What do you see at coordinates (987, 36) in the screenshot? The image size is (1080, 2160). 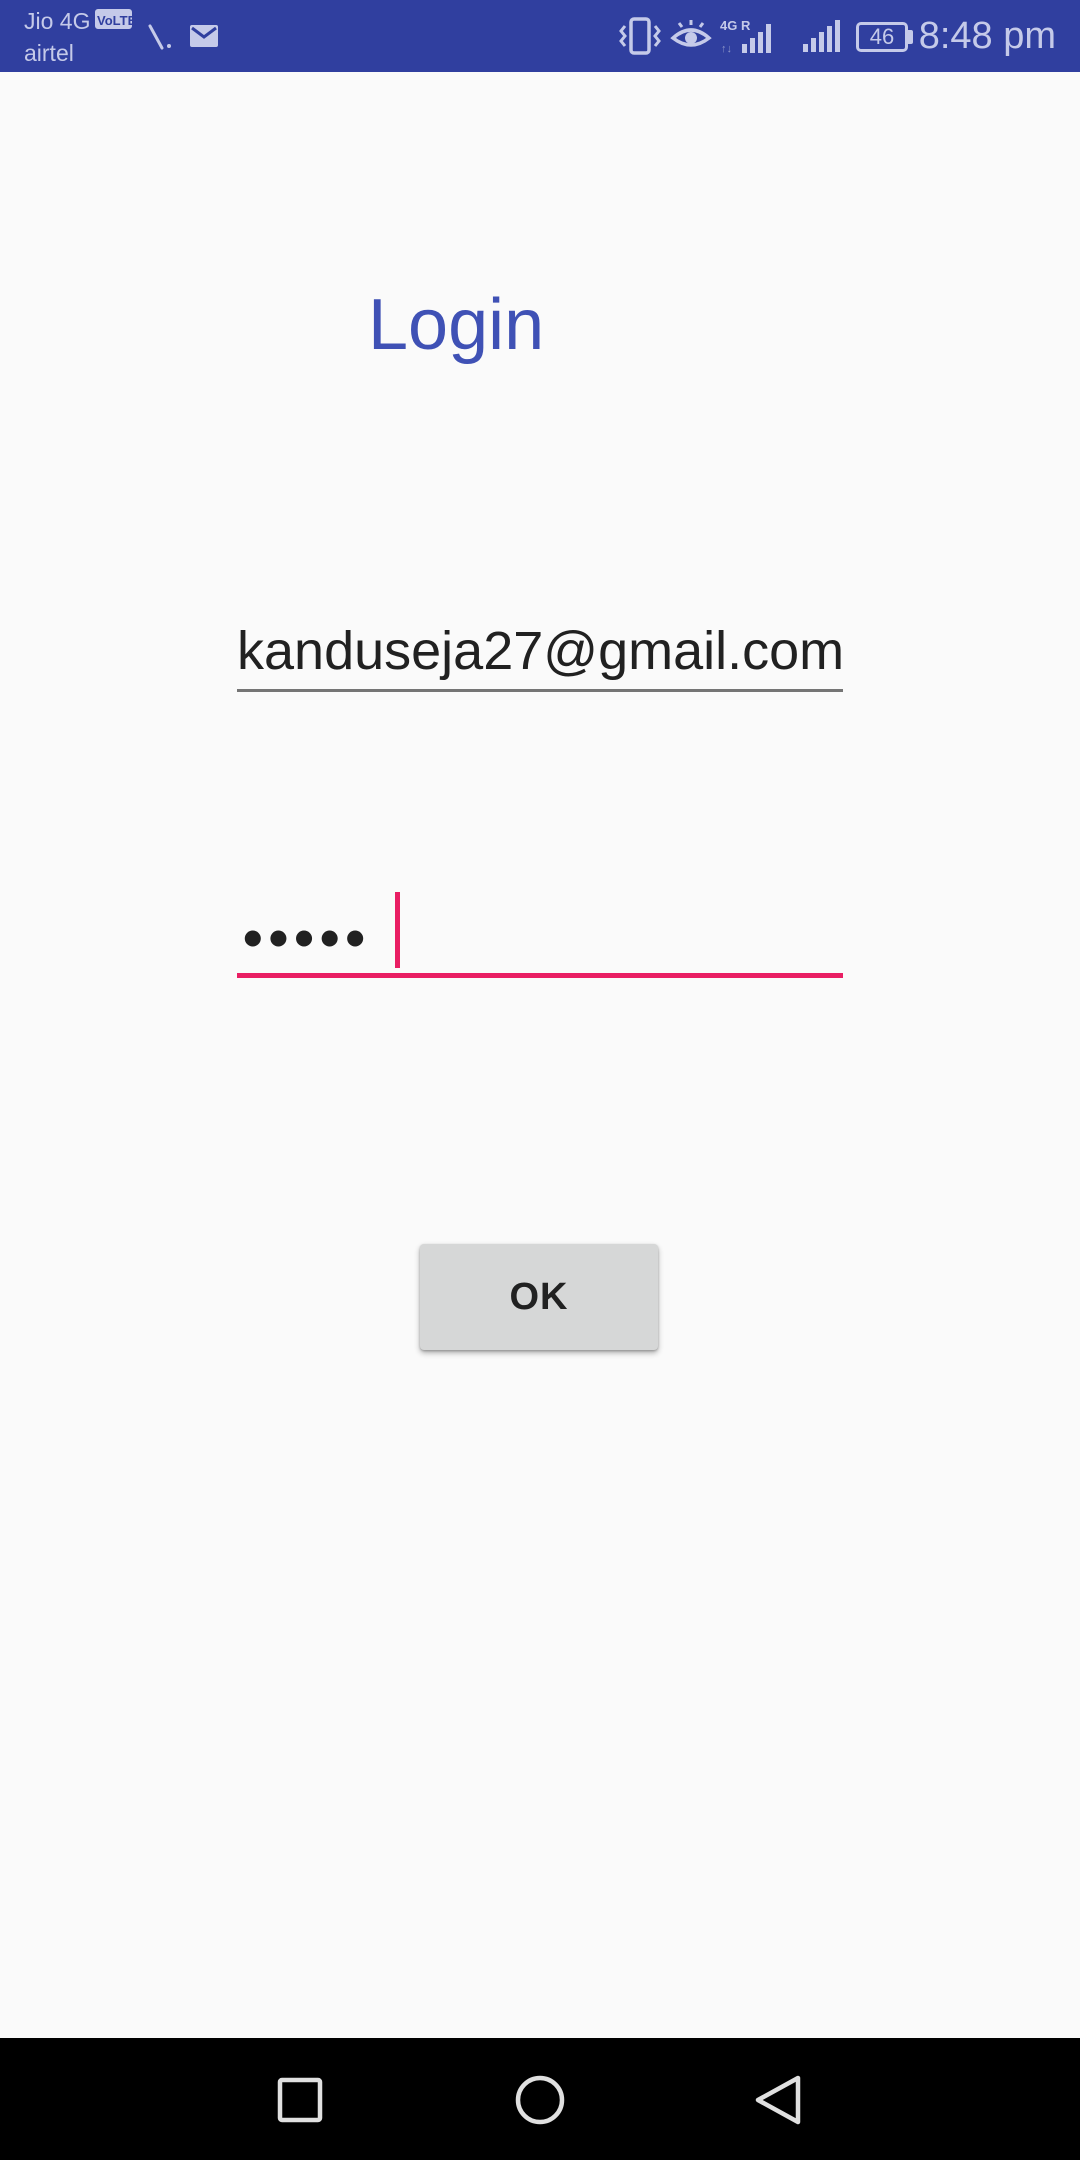 I see `status-time: 8:48 pm` at bounding box center [987, 36].